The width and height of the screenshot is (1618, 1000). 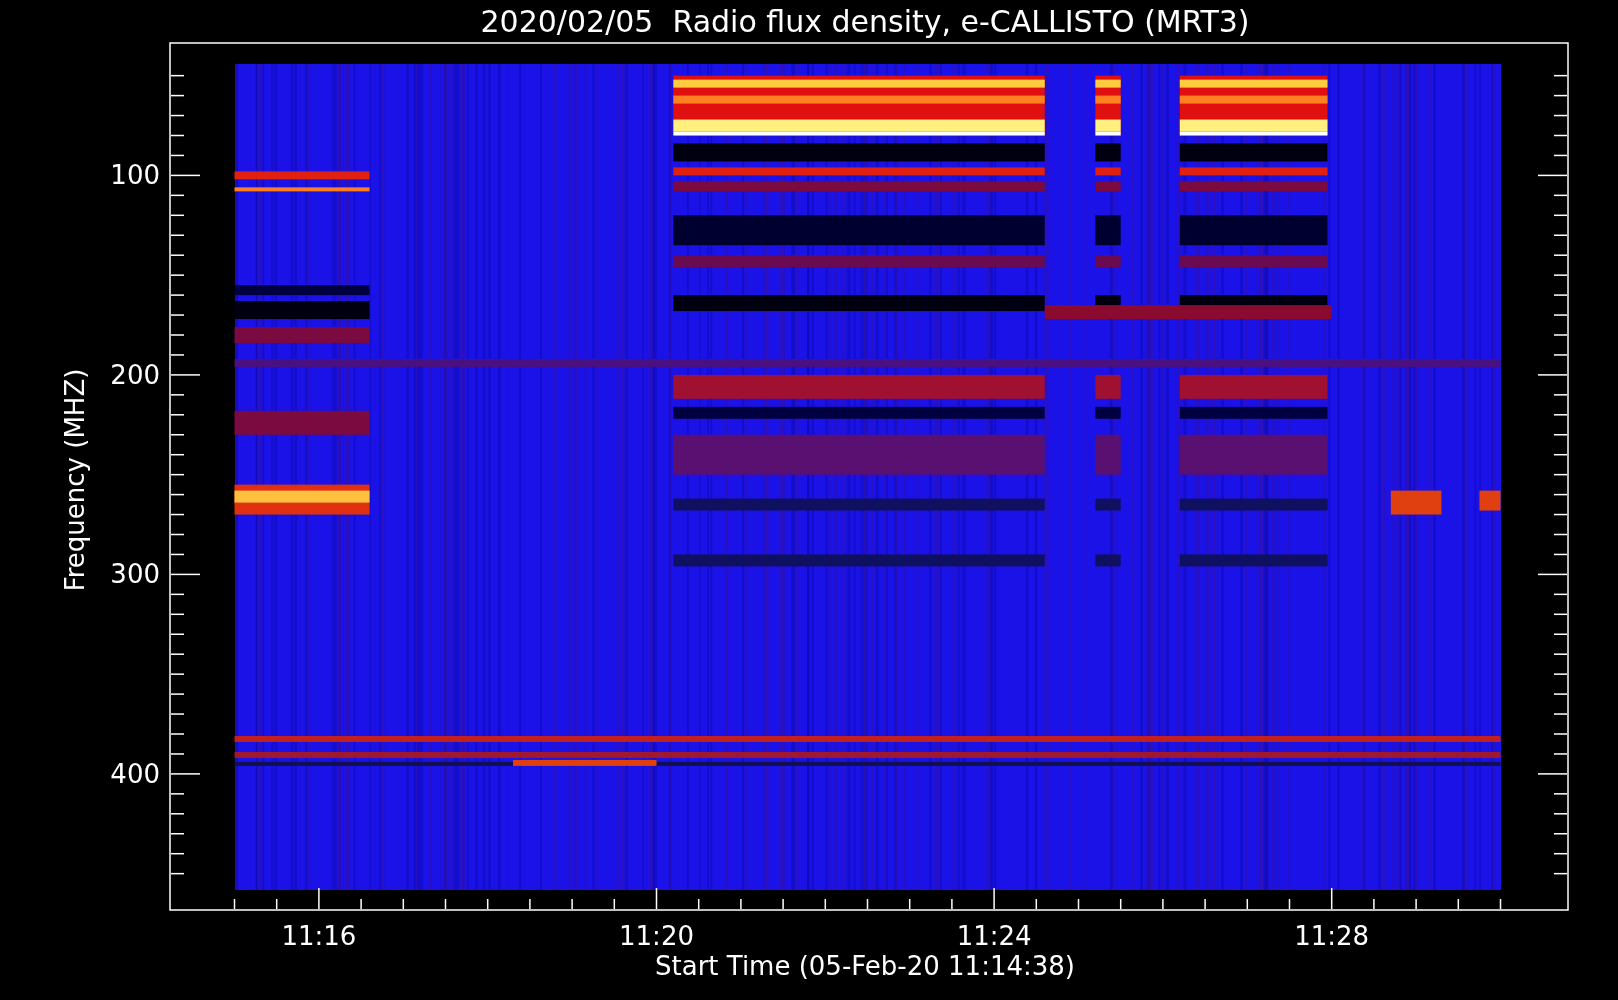 I want to click on plot-title: 2020/02/05 Radio flux density, e-CALLISTO (MRT3), so click(x=865, y=21).